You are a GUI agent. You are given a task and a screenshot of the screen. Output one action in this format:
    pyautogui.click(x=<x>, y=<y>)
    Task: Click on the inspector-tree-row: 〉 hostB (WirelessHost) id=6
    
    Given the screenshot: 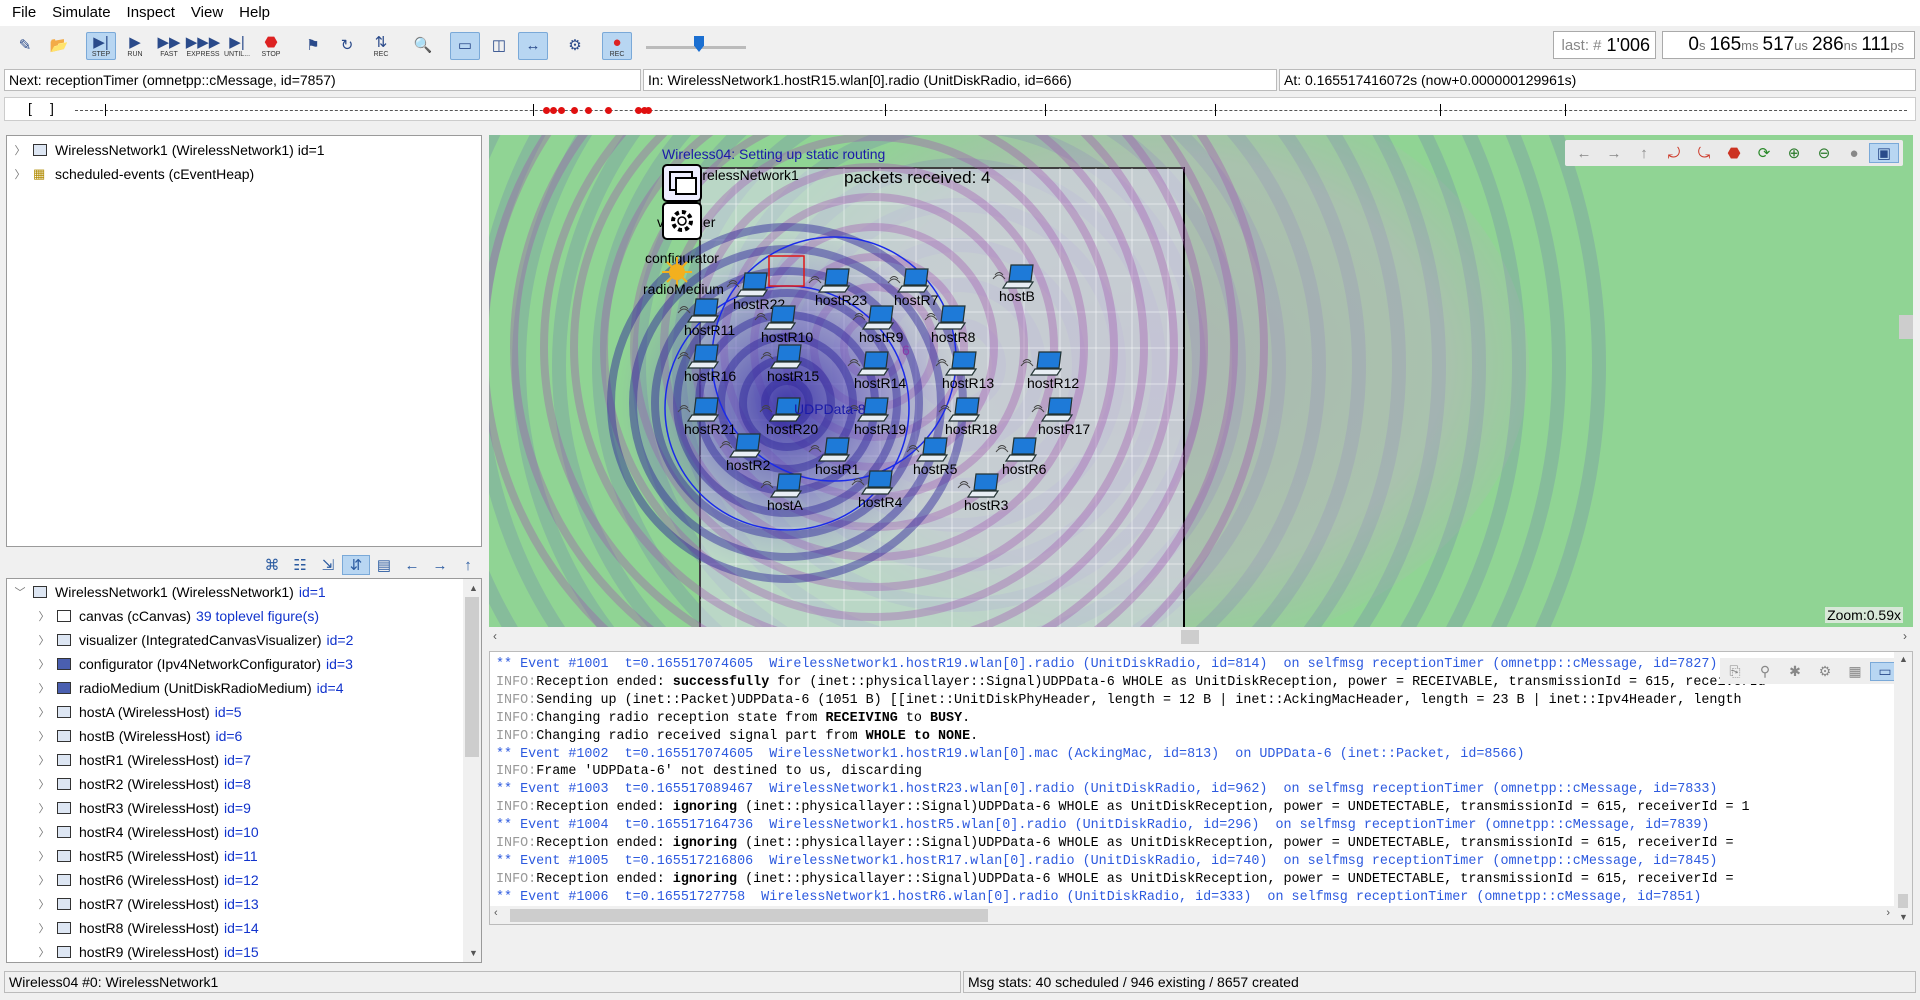 What is the action you would take?
    pyautogui.click(x=244, y=736)
    